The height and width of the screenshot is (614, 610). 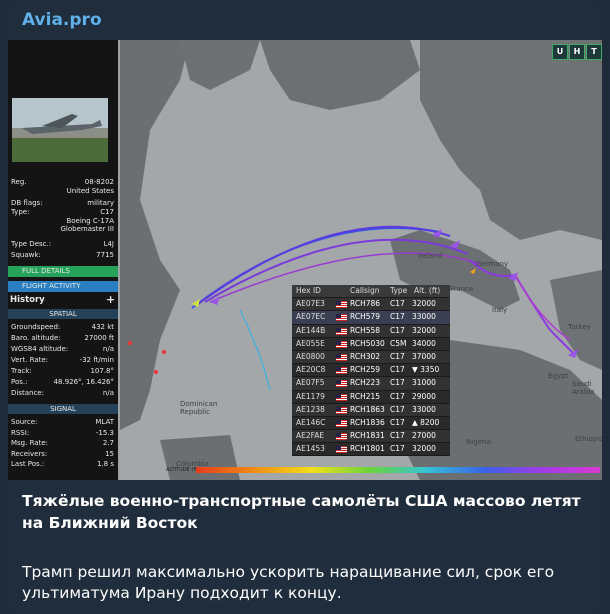 What do you see at coordinates (367, 409) in the screenshot?
I see `cell-cs: RCH1863` at bounding box center [367, 409].